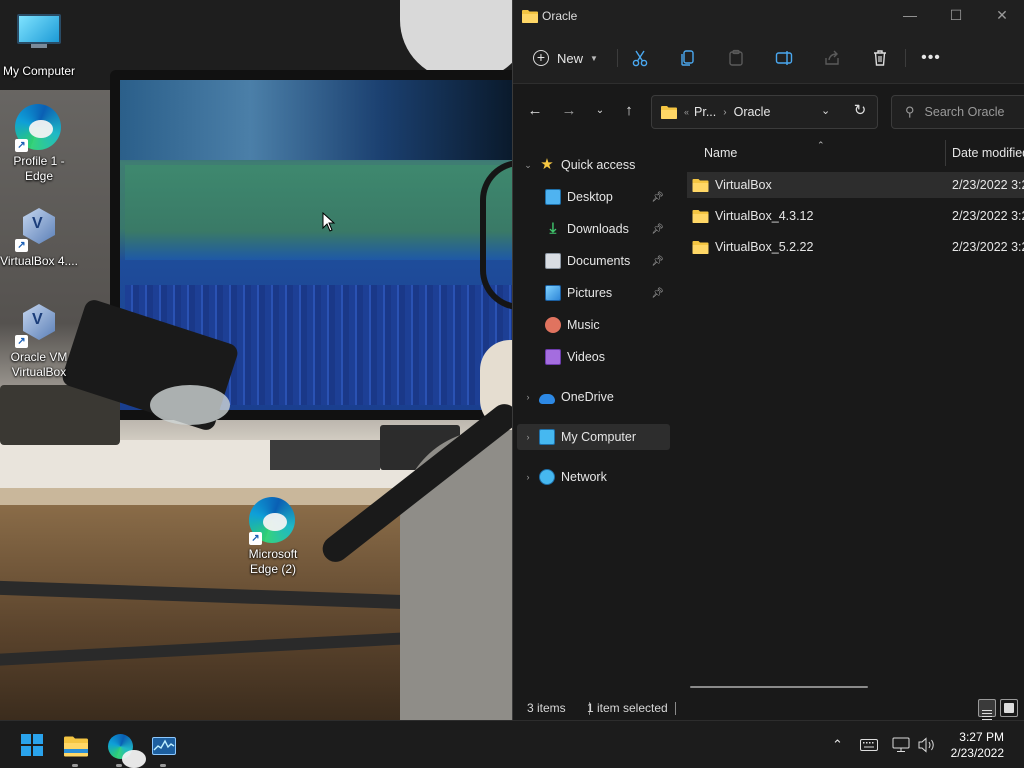  I want to click on refresh-icon: ↻, so click(860, 110).